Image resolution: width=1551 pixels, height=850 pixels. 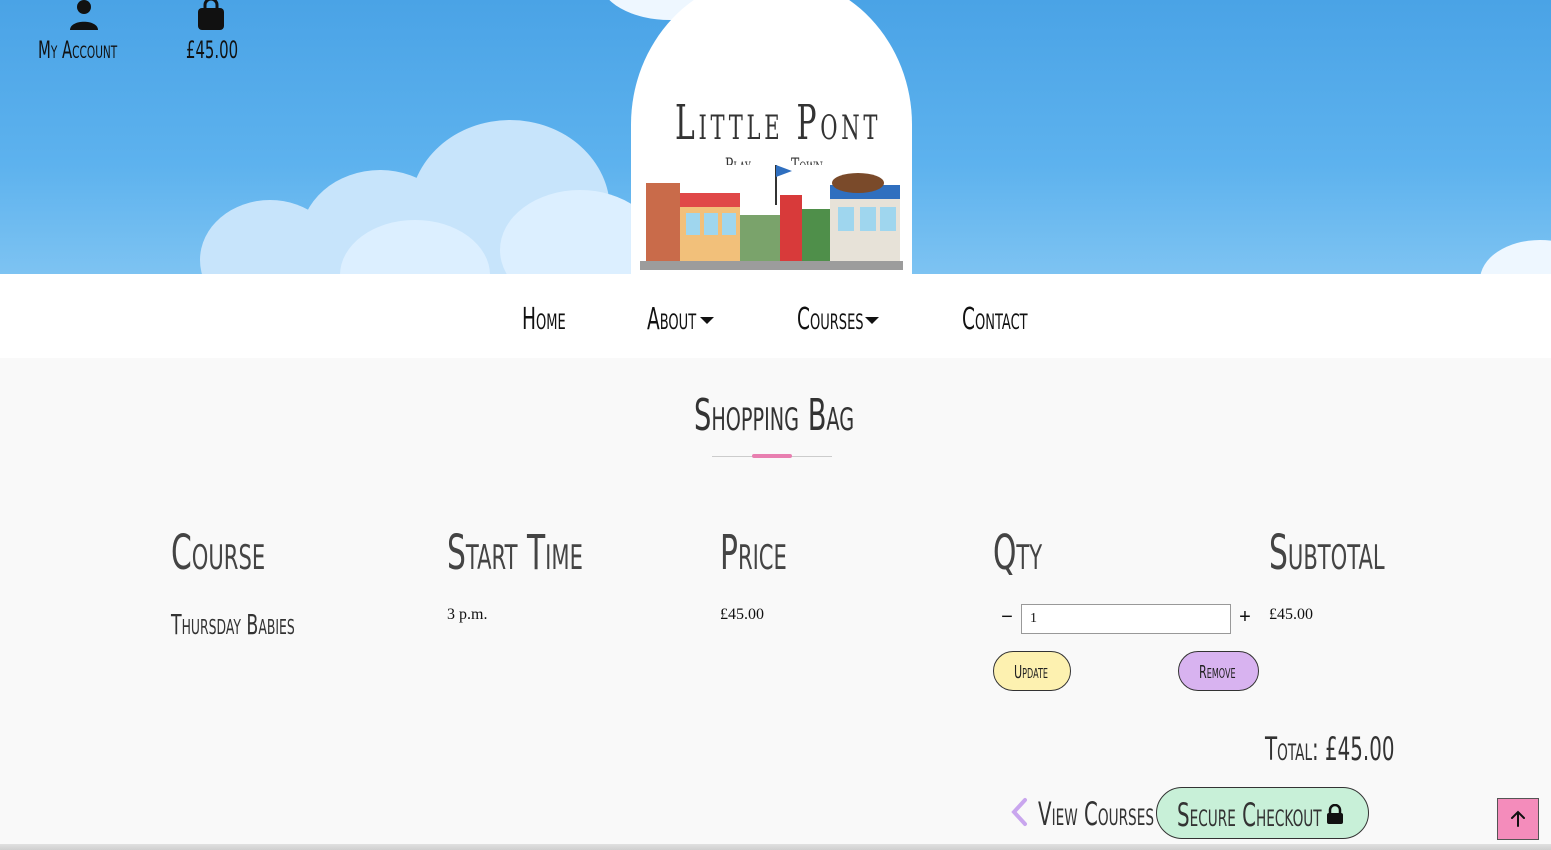 I want to click on cart-price: £45.00, so click(x=742, y=614).